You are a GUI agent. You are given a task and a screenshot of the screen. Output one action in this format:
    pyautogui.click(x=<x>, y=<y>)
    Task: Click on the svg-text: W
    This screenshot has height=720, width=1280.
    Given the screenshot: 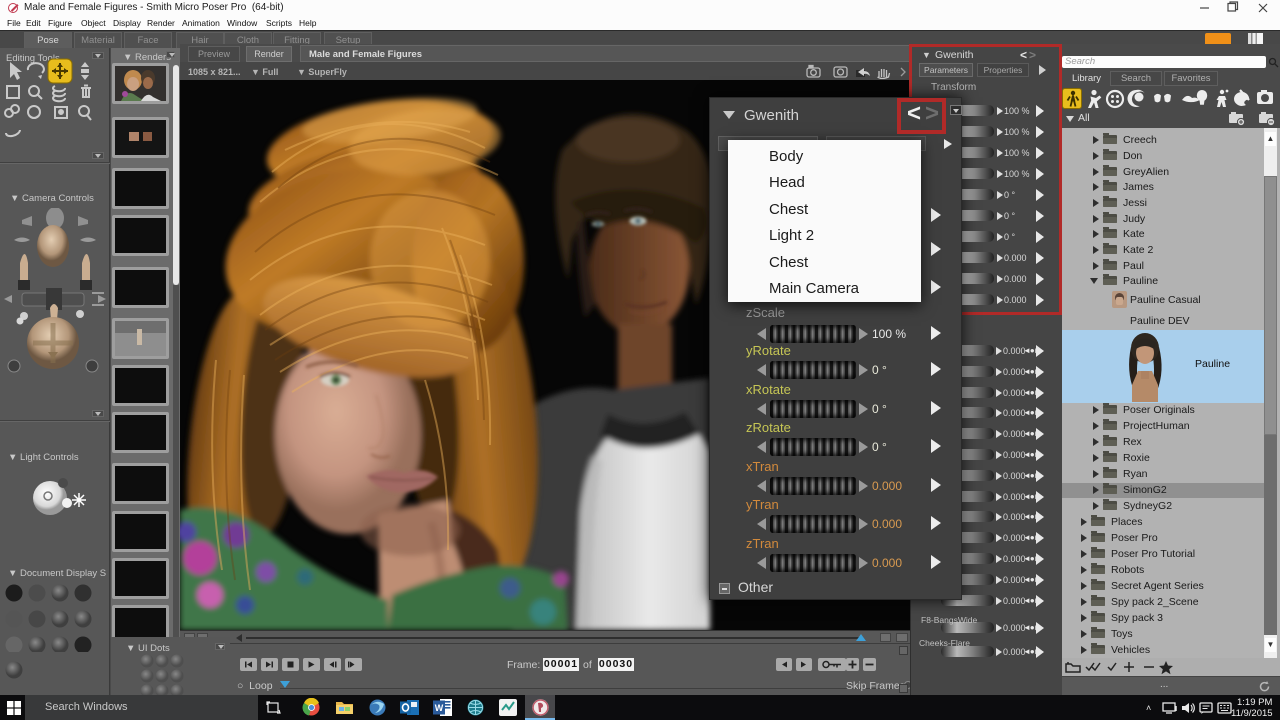 What is the action you would take?
    pyautogui.click(x=439, y=708)
    